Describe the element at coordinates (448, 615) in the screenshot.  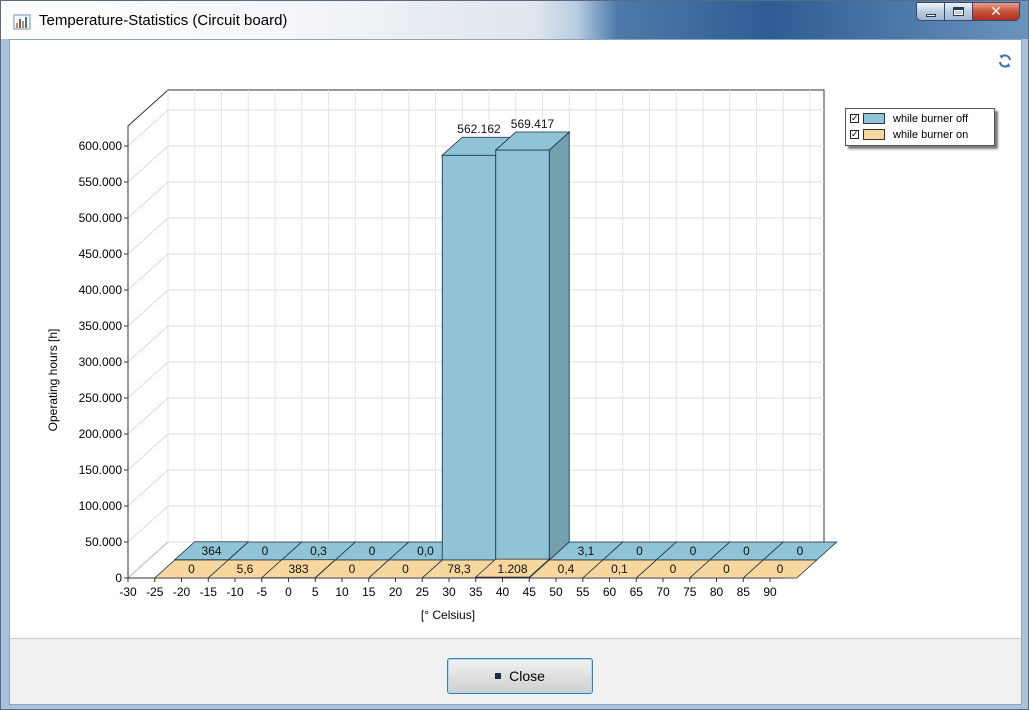
I see `x-axis-label: [° Celsius]` at that location.